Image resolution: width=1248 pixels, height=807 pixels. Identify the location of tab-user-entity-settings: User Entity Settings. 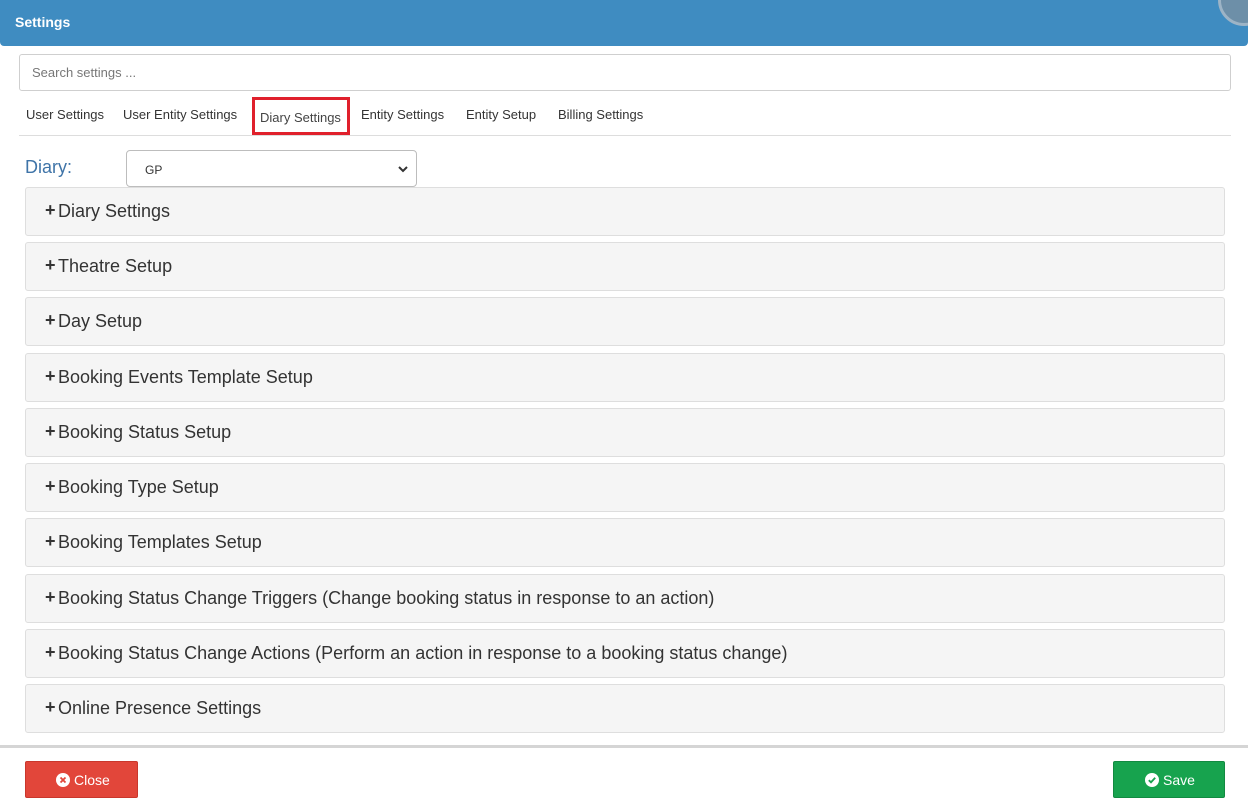
(180, 114).